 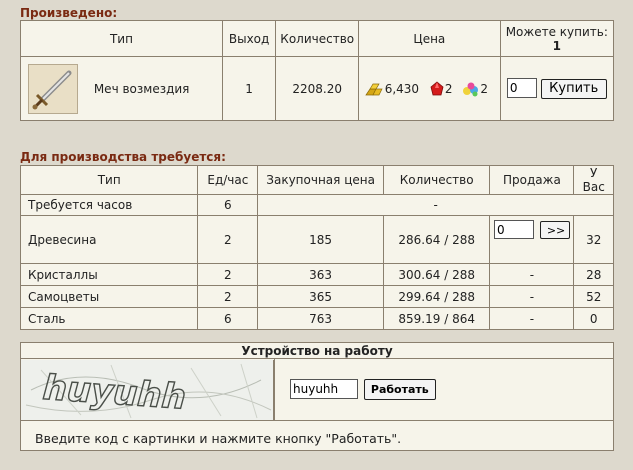 I want to click on produced-item-name: Меч возмездия, so click(x=141, y=88).